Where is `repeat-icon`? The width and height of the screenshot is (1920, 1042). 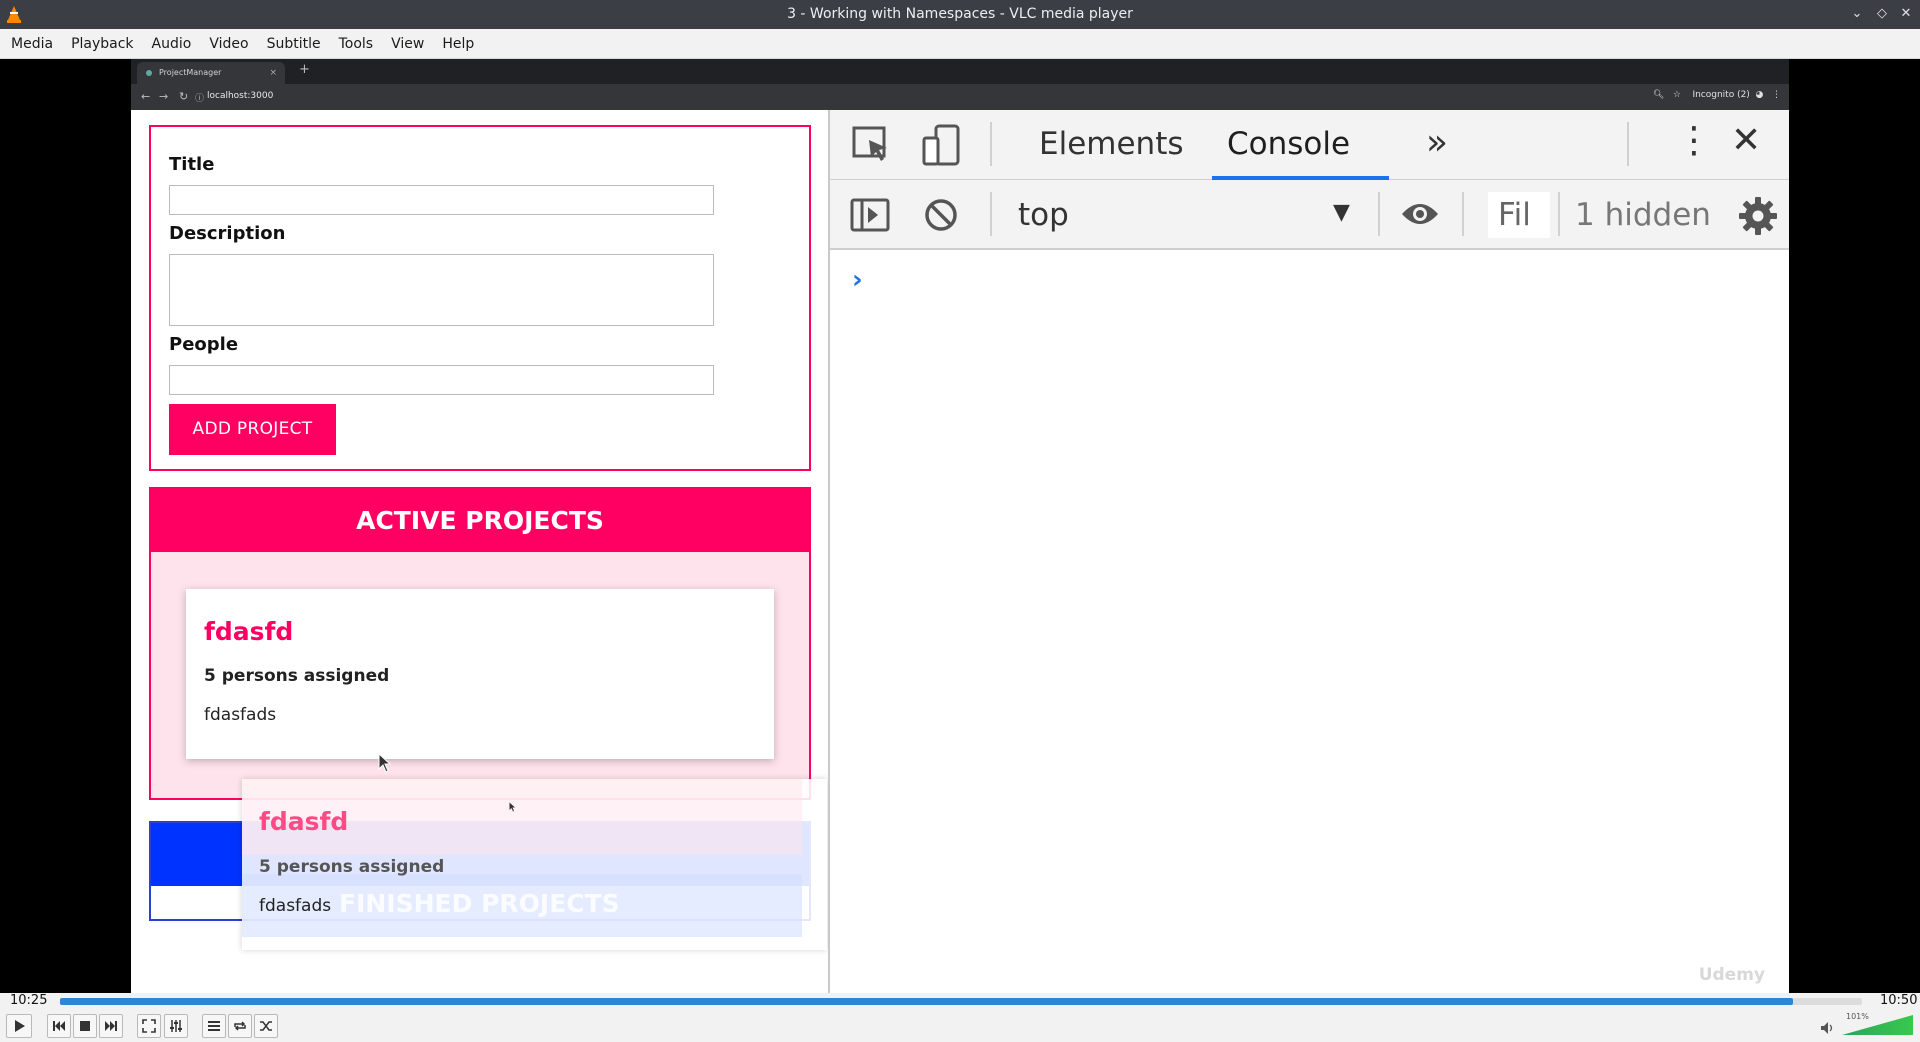
repeat-icon is located at coordinates (240, 1026).